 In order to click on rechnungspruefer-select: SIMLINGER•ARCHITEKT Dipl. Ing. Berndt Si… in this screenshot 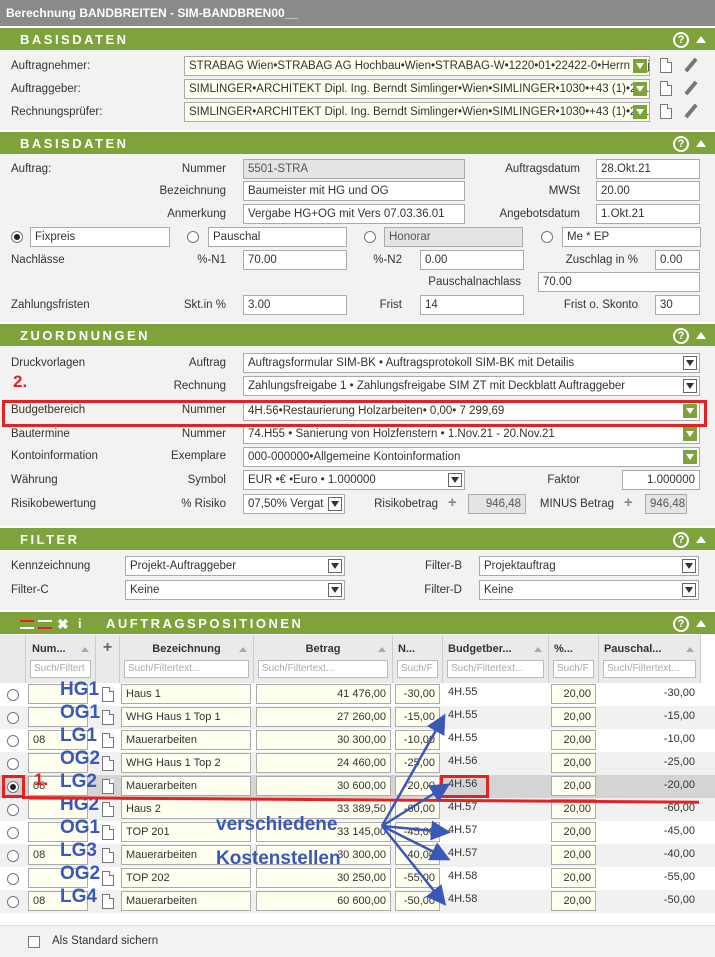, I will do `click(417, 112)`.